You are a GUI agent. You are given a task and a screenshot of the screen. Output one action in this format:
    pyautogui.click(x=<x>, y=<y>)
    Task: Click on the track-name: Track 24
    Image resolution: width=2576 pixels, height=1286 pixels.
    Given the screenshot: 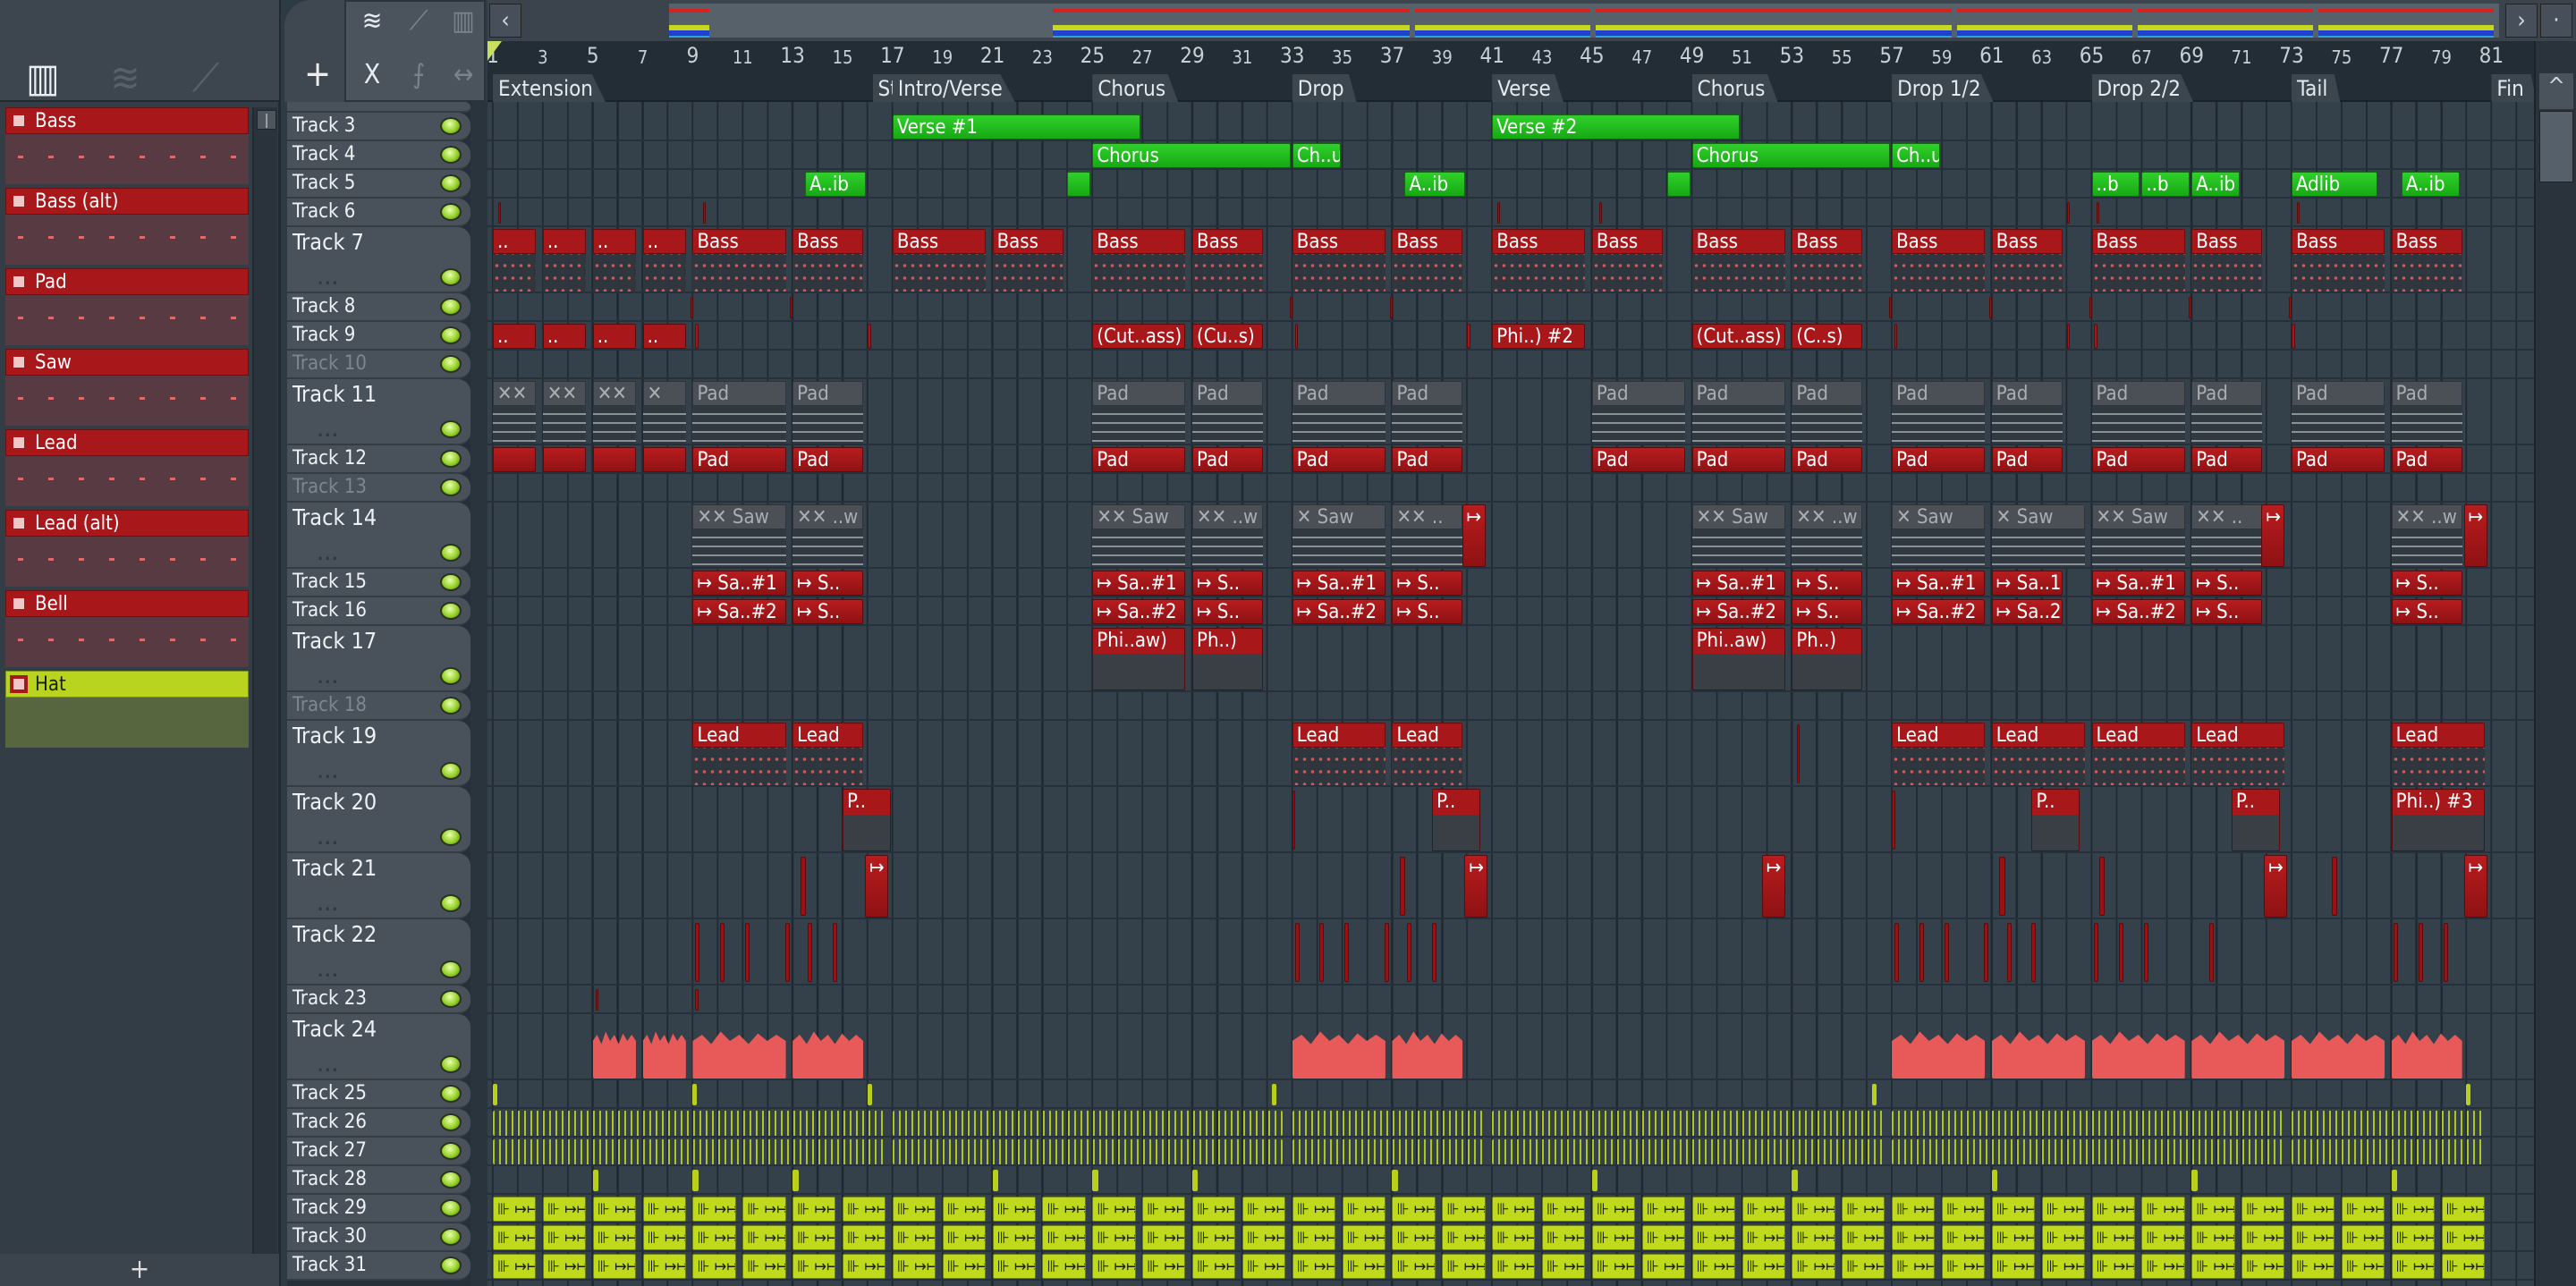 What is the action you would take?
    pyautogui.click(x=334, y=1029)
    